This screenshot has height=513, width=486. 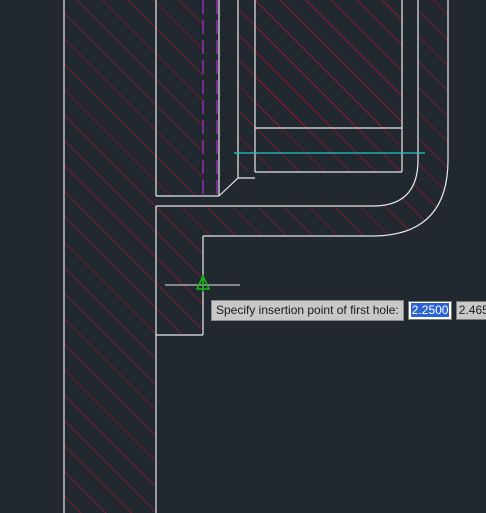 What do you see at coordinates (329, 64) in the screenshot?
I see `hatch-inner-block` at bounding box center [329, 64].